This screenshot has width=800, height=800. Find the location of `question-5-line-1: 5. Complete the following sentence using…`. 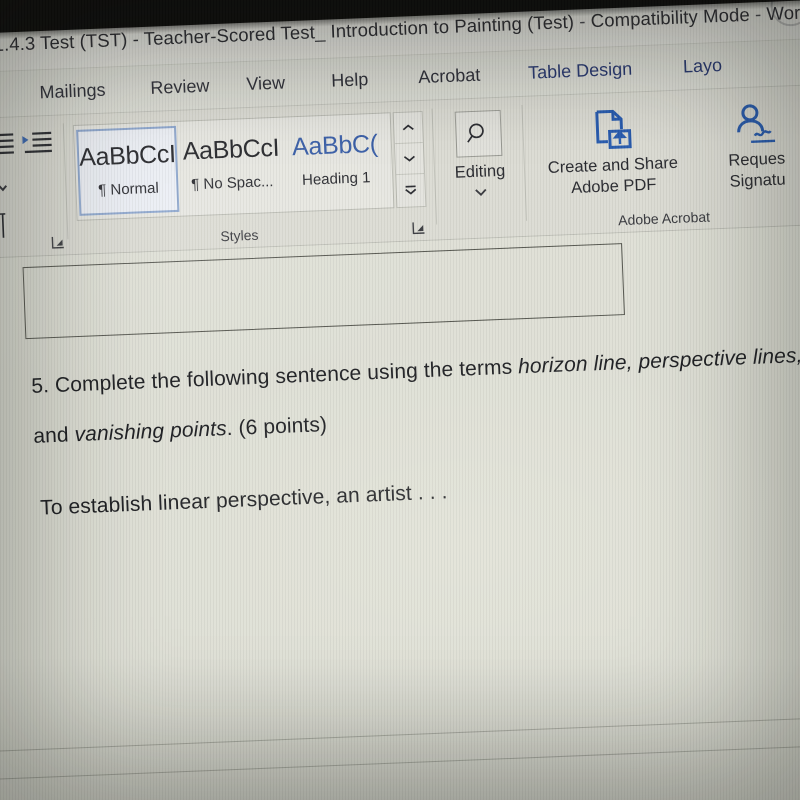

question-5-line-1: 5. Complete the following sentence using… is located at coordinates (415, 371).